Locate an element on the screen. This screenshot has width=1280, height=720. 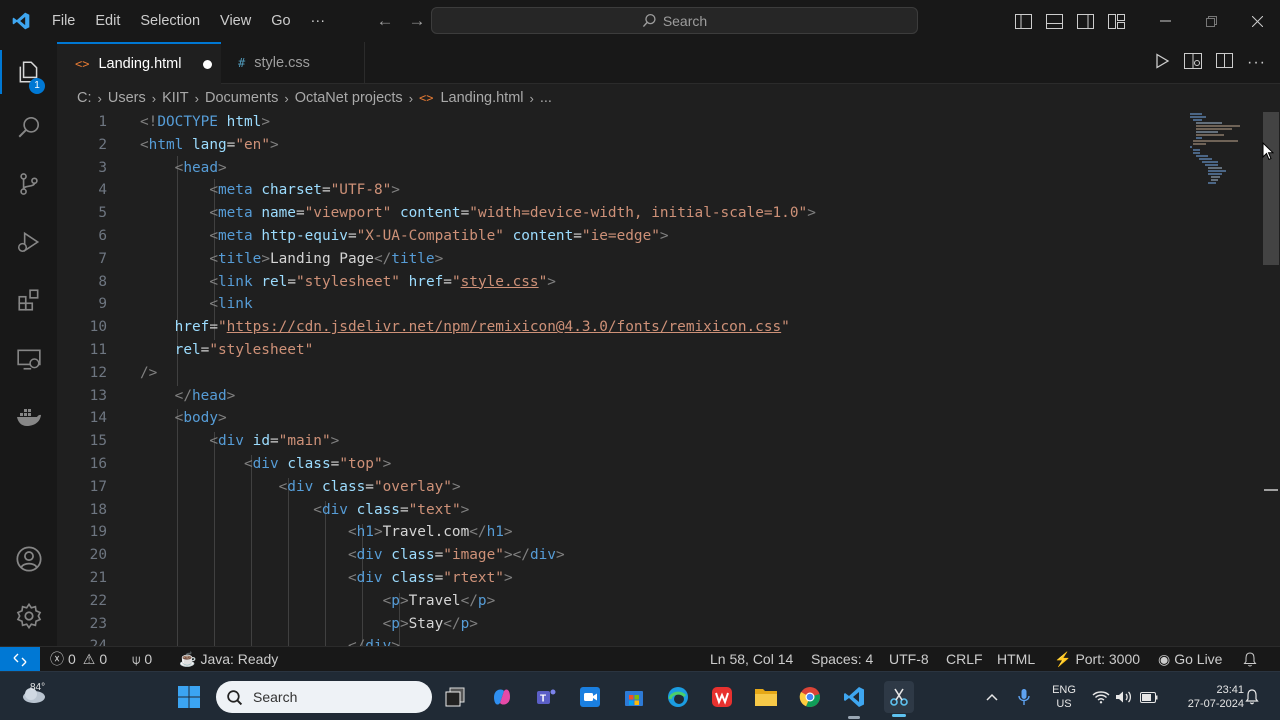
breadcrumb-item: OctaNet projects is located at coordinates (349, 98).